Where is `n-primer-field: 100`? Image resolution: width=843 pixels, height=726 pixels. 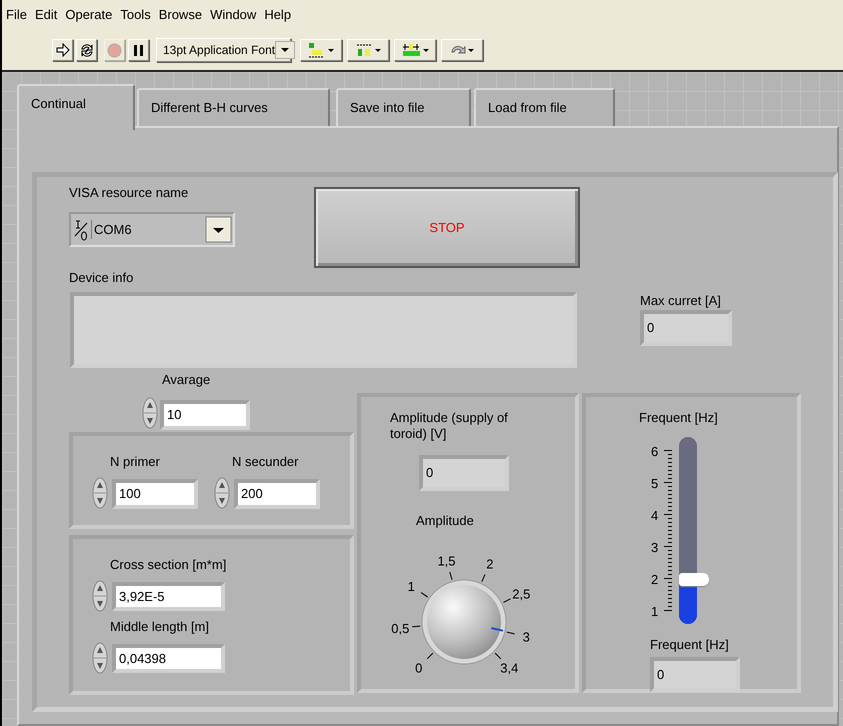 n-primer-field: 100 is located at coordinates (155, 494).